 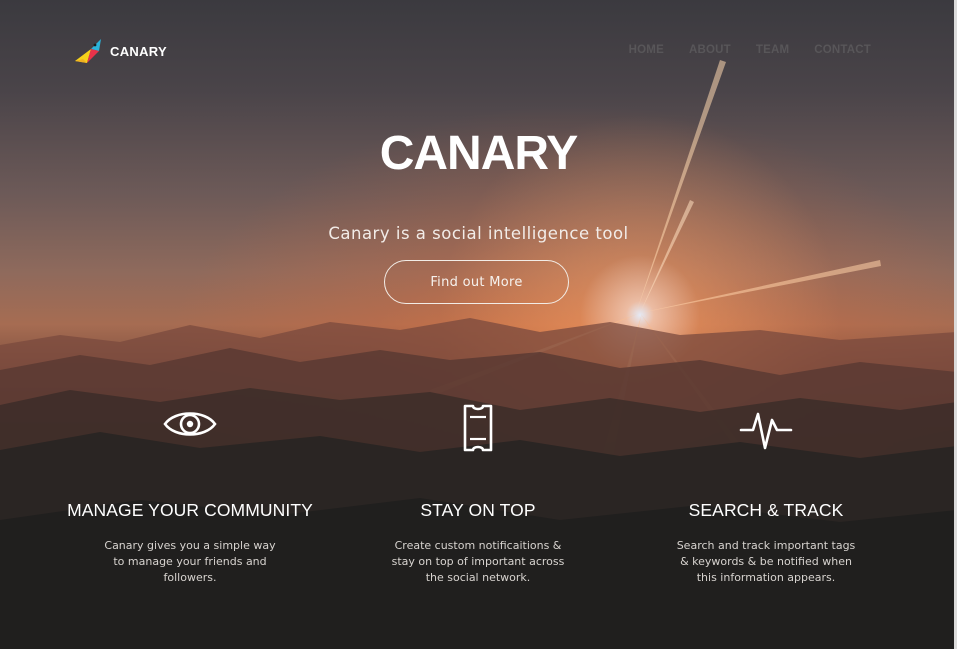 What do you see at coordinates (478, 510) in the screenshot?
I see `feature-title: STAY ON TOP` at bounding box center [478, 510].